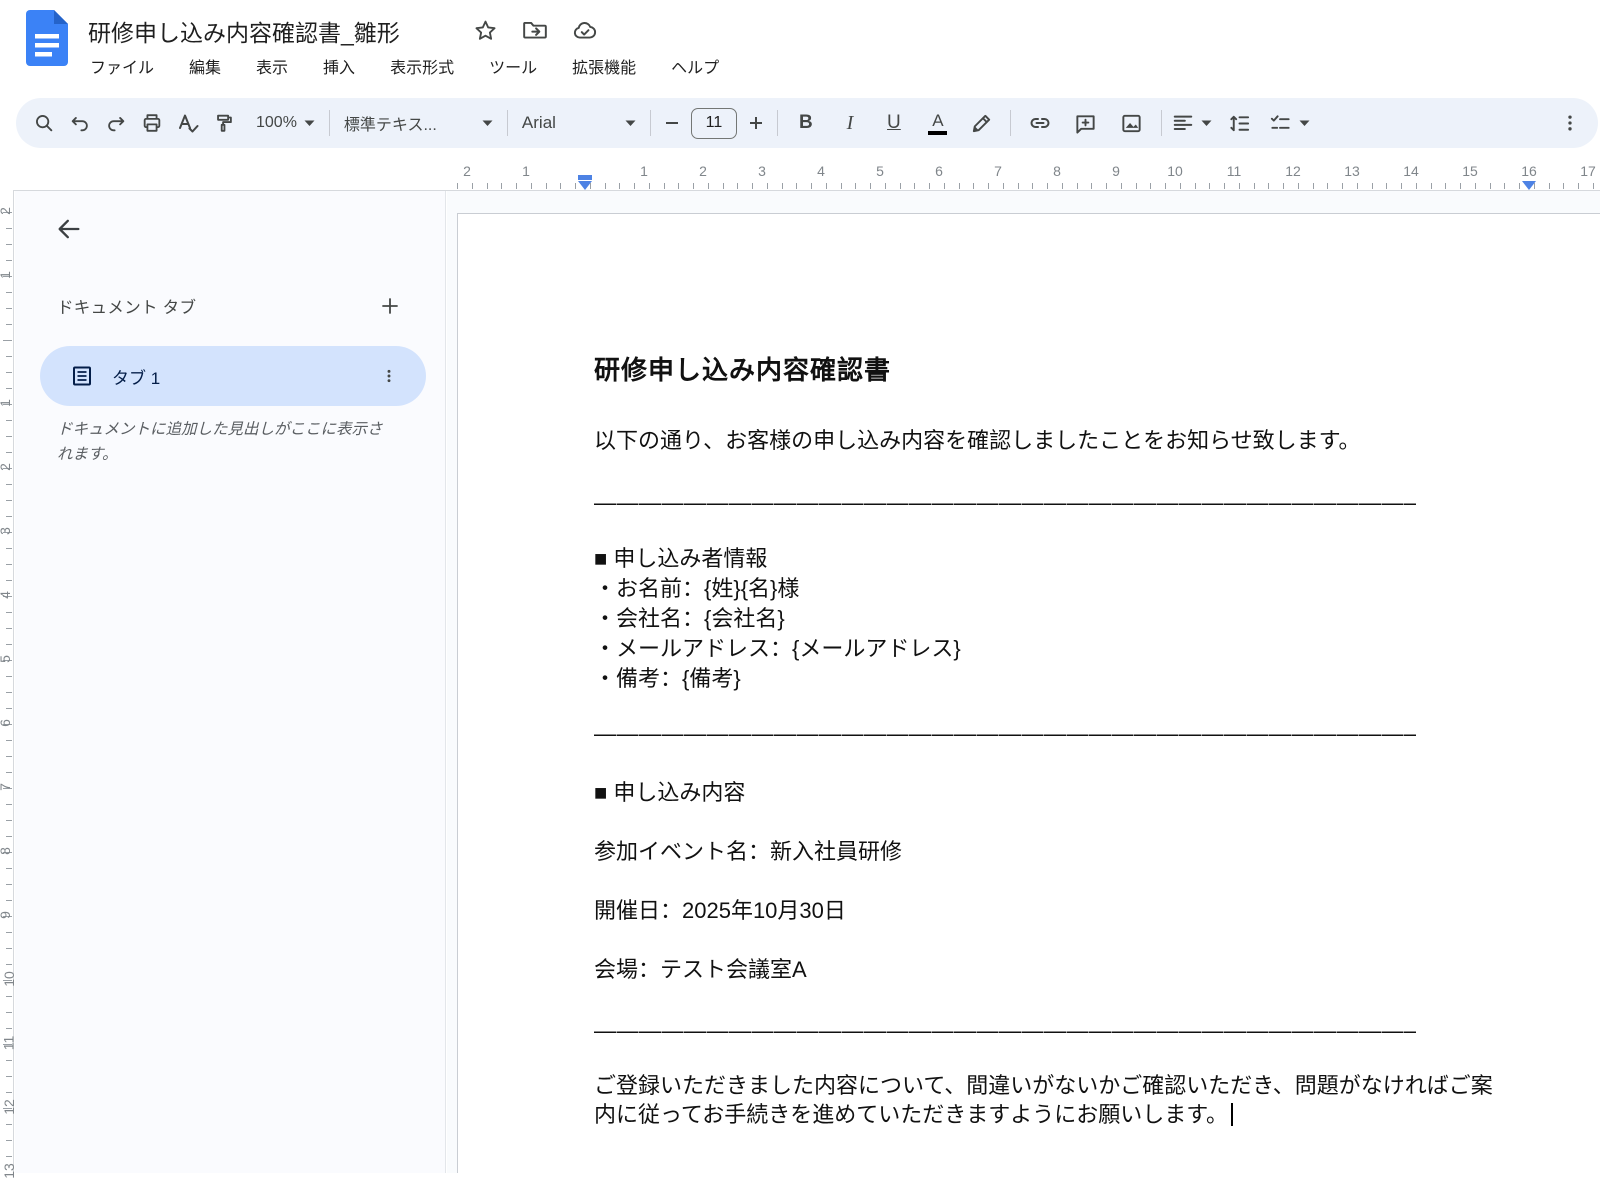 This screenshot has width=1600, height=1179. Describe the element at coordinates (152, 123) in the screenshot. I see `print-button` at that location.